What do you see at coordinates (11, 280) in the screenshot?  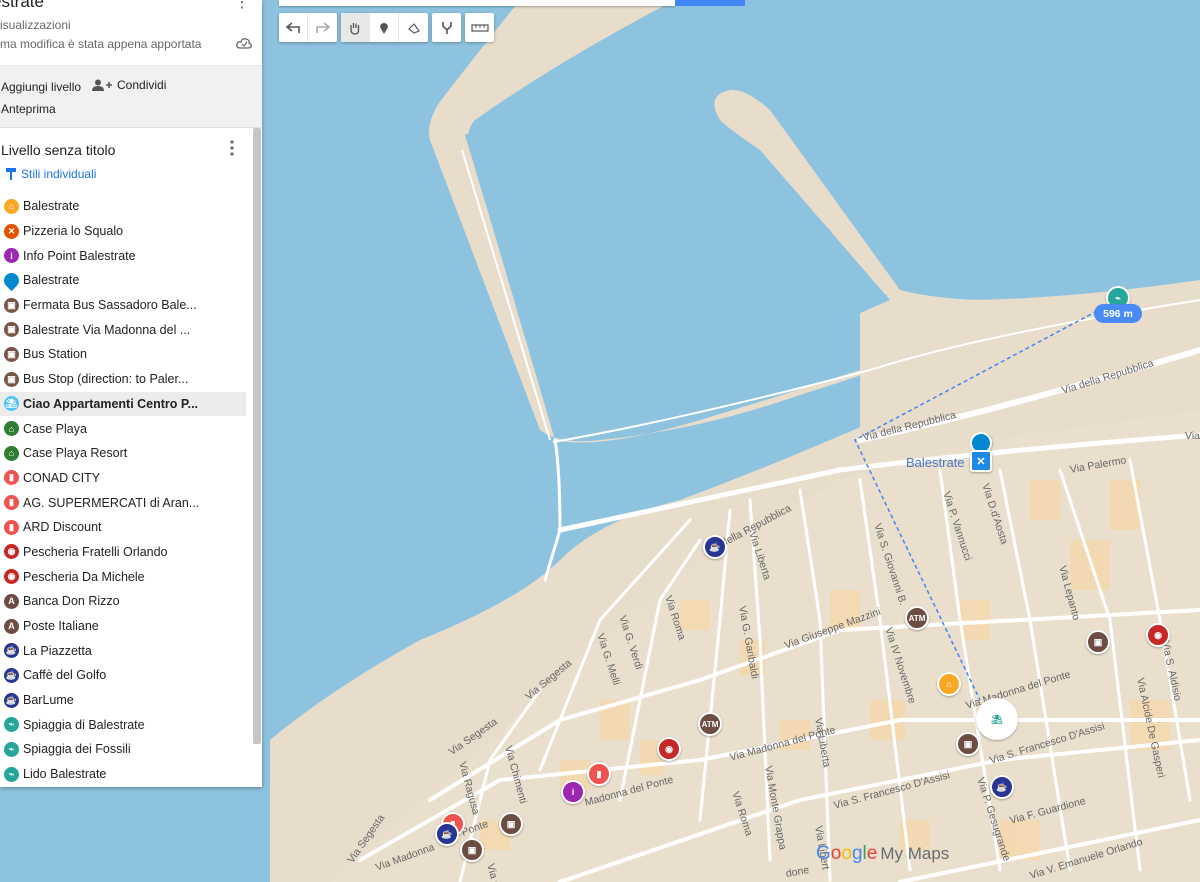 I see `pin-icon` at bounding box center [11, 280].